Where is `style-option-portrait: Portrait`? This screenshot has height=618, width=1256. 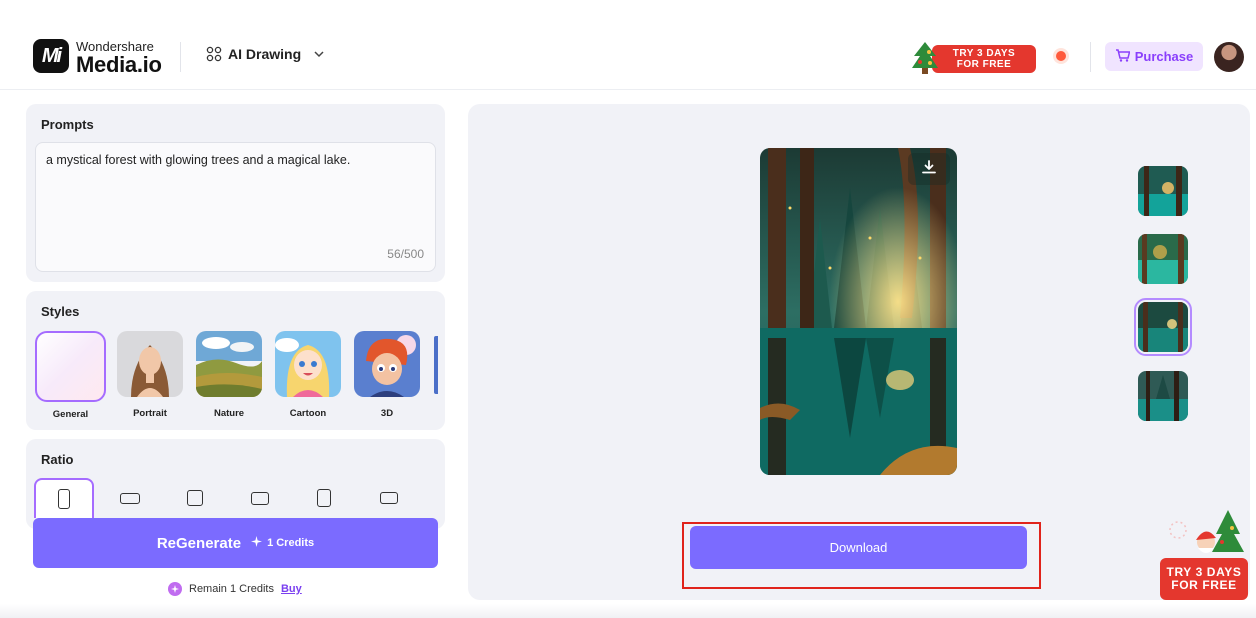
style-option-portrait: Portrait is located at coordinates (150, 375).